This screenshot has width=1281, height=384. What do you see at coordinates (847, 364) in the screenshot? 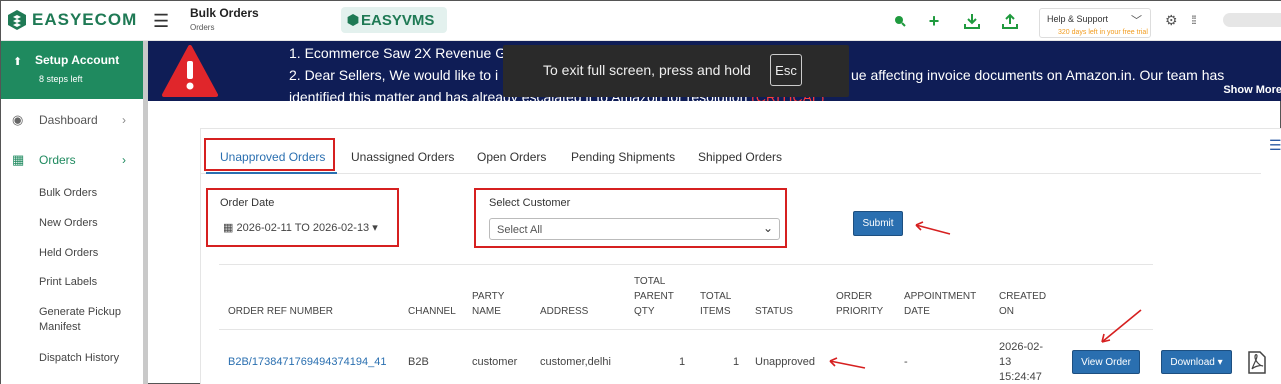
I see `arrow-to-status` at bounding box center [847, 364].